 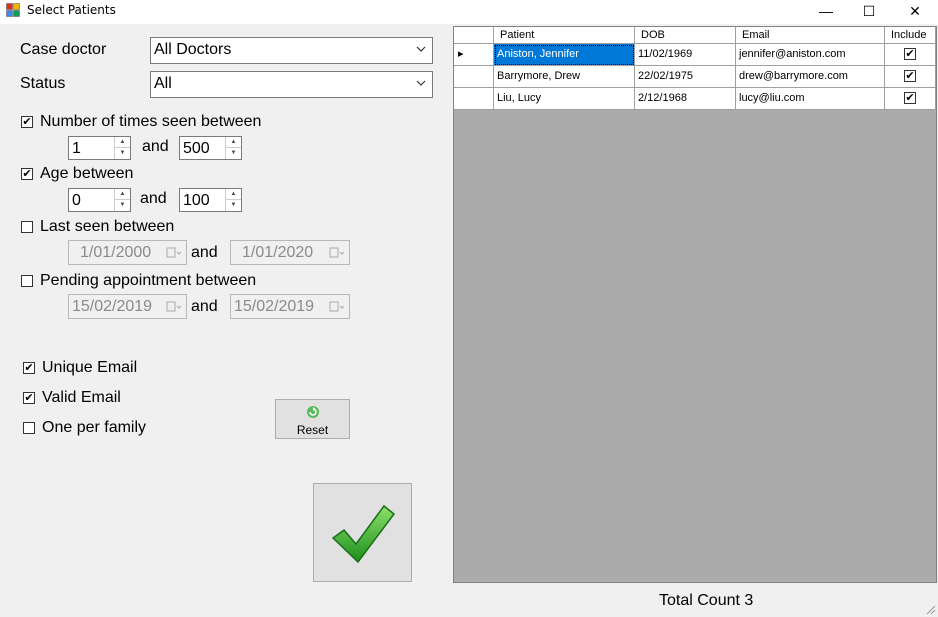 I want to click on valid-email-checkbox: ✔, so click(x=29, y=398).